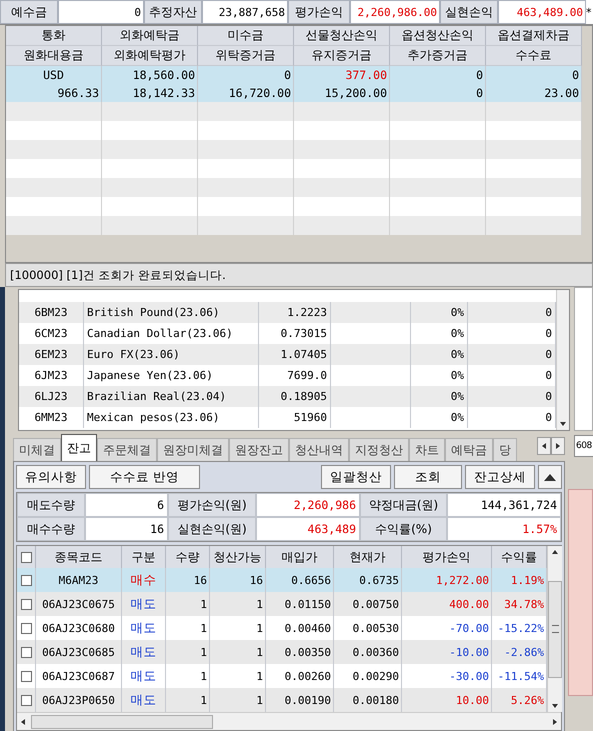 The height and width of the screenshot is (731, 593). What do you see at coordinates (29, 12) in the screenshot?
I see `field-label: 예수금` at bounding box center [29, 12].